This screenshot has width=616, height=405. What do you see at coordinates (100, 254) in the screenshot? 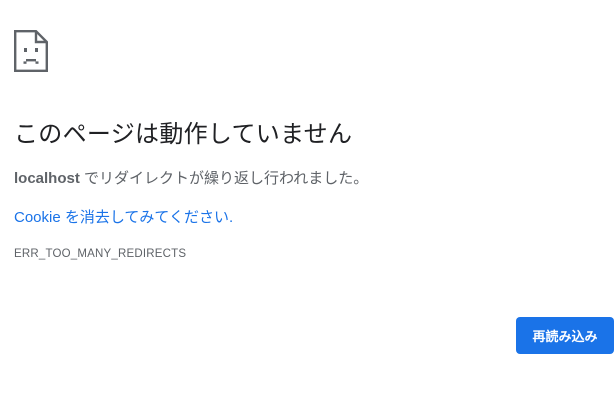
I see `error-code: ERR_TOO_MANY_REDIRECTS` at bounding box center [100, 254].